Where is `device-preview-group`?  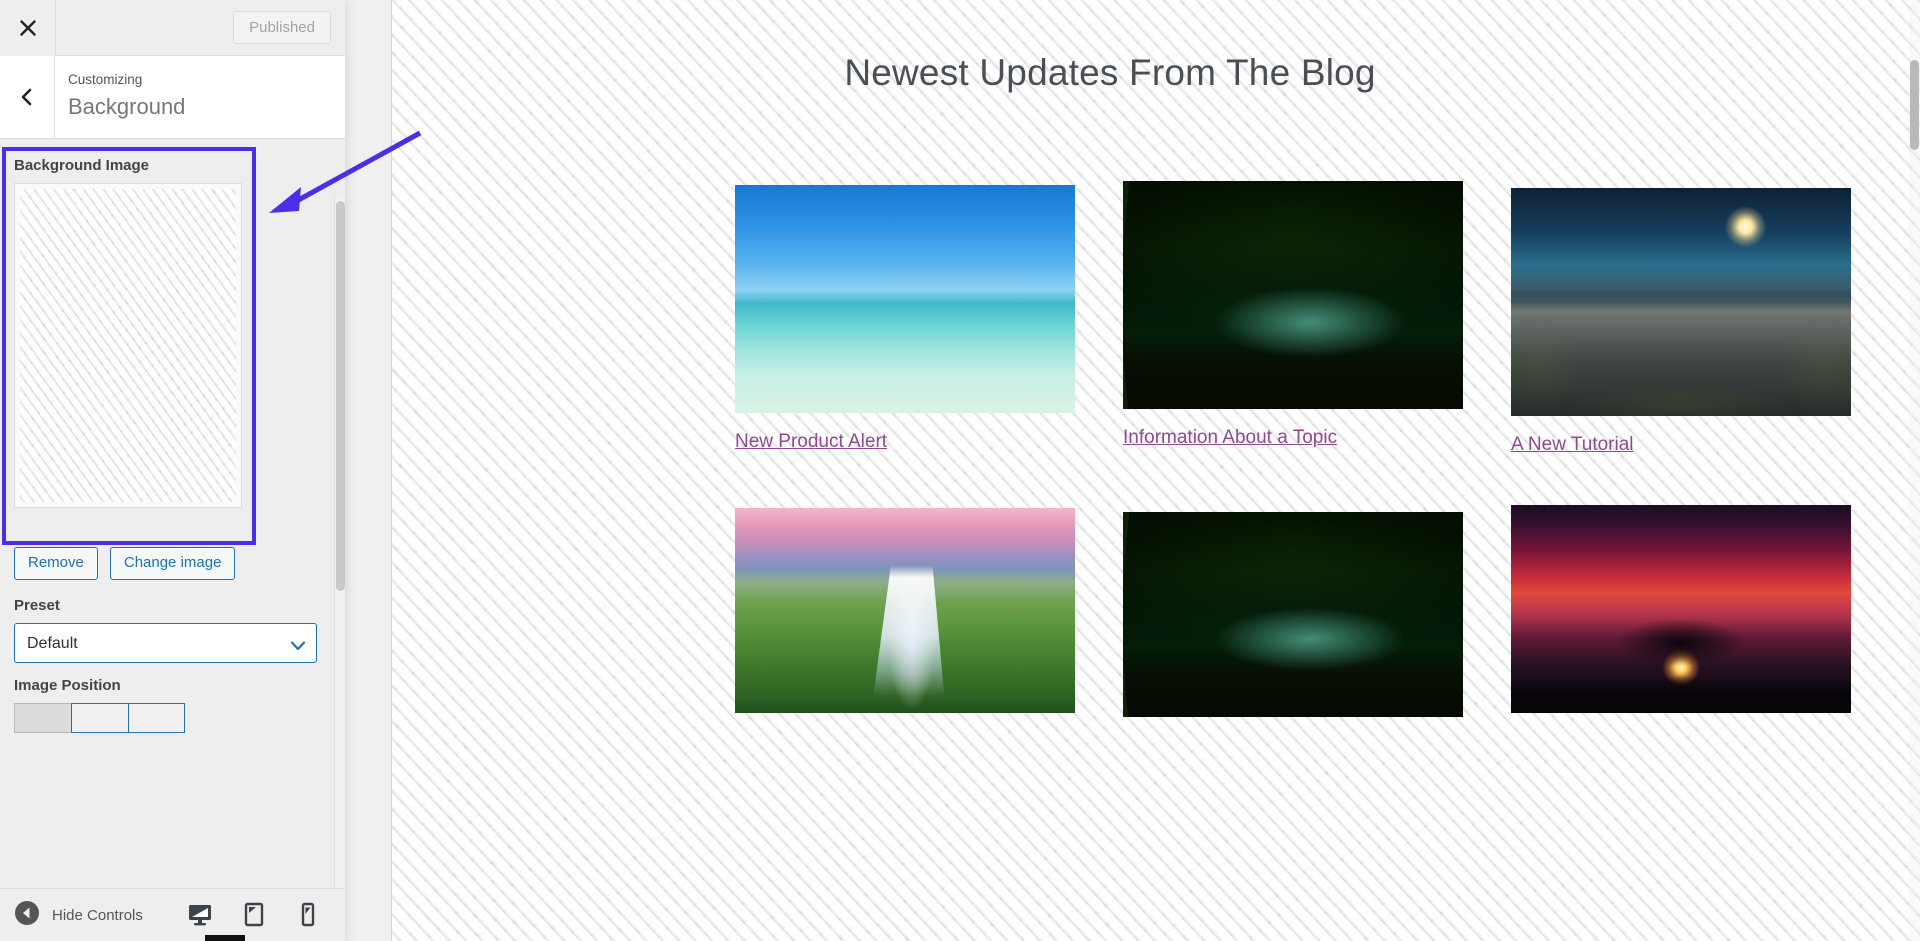 device-preview-group is located at coordinates (254, 915).